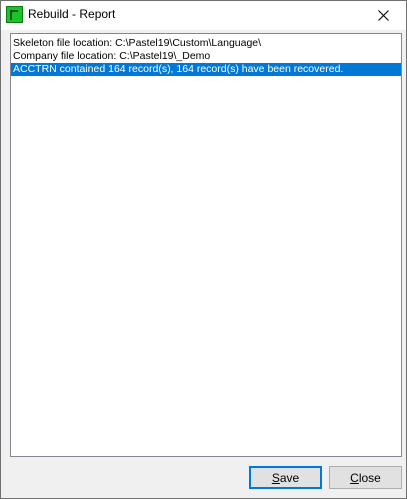 This screenshot has height=499, width=407. Describe the element at coordinates (206, 56) in the screenshot. I see `report-line-company-location: Company file location: C:\Pastel19\_Demo` at that location.